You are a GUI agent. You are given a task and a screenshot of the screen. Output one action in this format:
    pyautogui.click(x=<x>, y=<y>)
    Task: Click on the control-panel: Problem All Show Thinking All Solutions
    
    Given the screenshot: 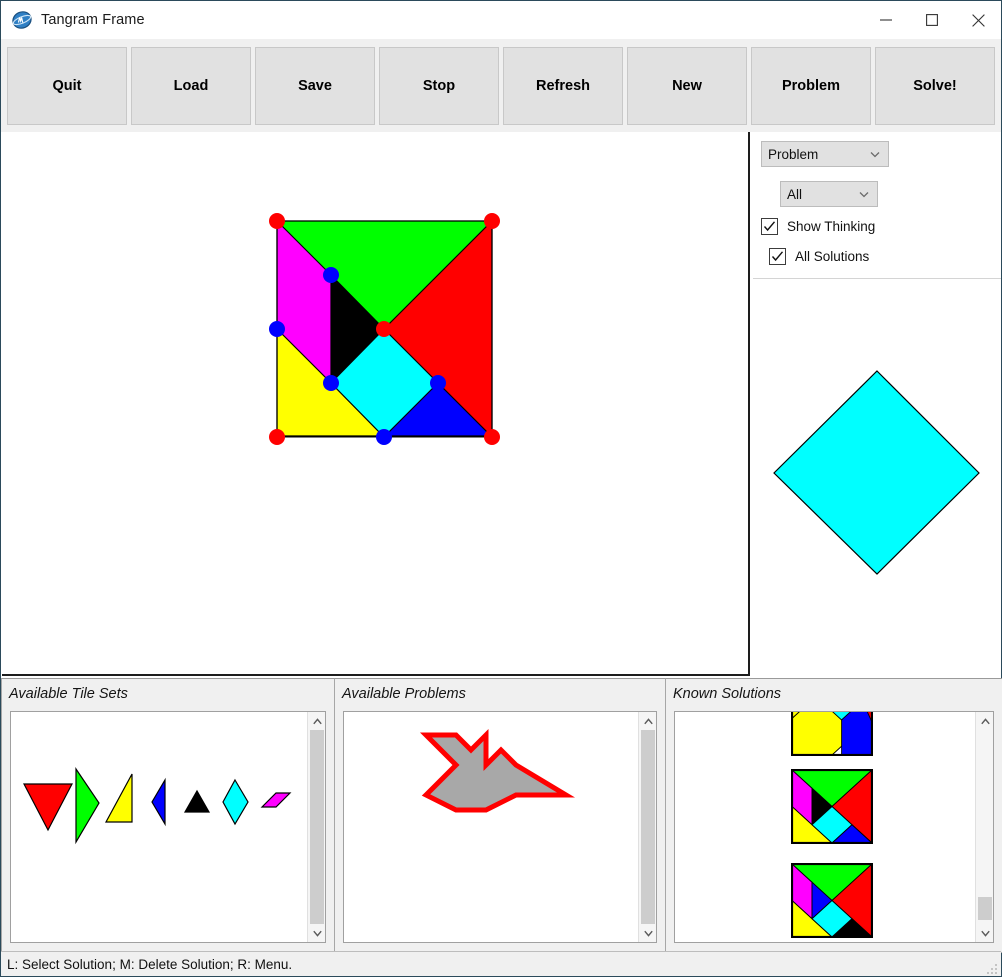 What is the action you would take?
    pyautogui.click(x=877, y=404)
    